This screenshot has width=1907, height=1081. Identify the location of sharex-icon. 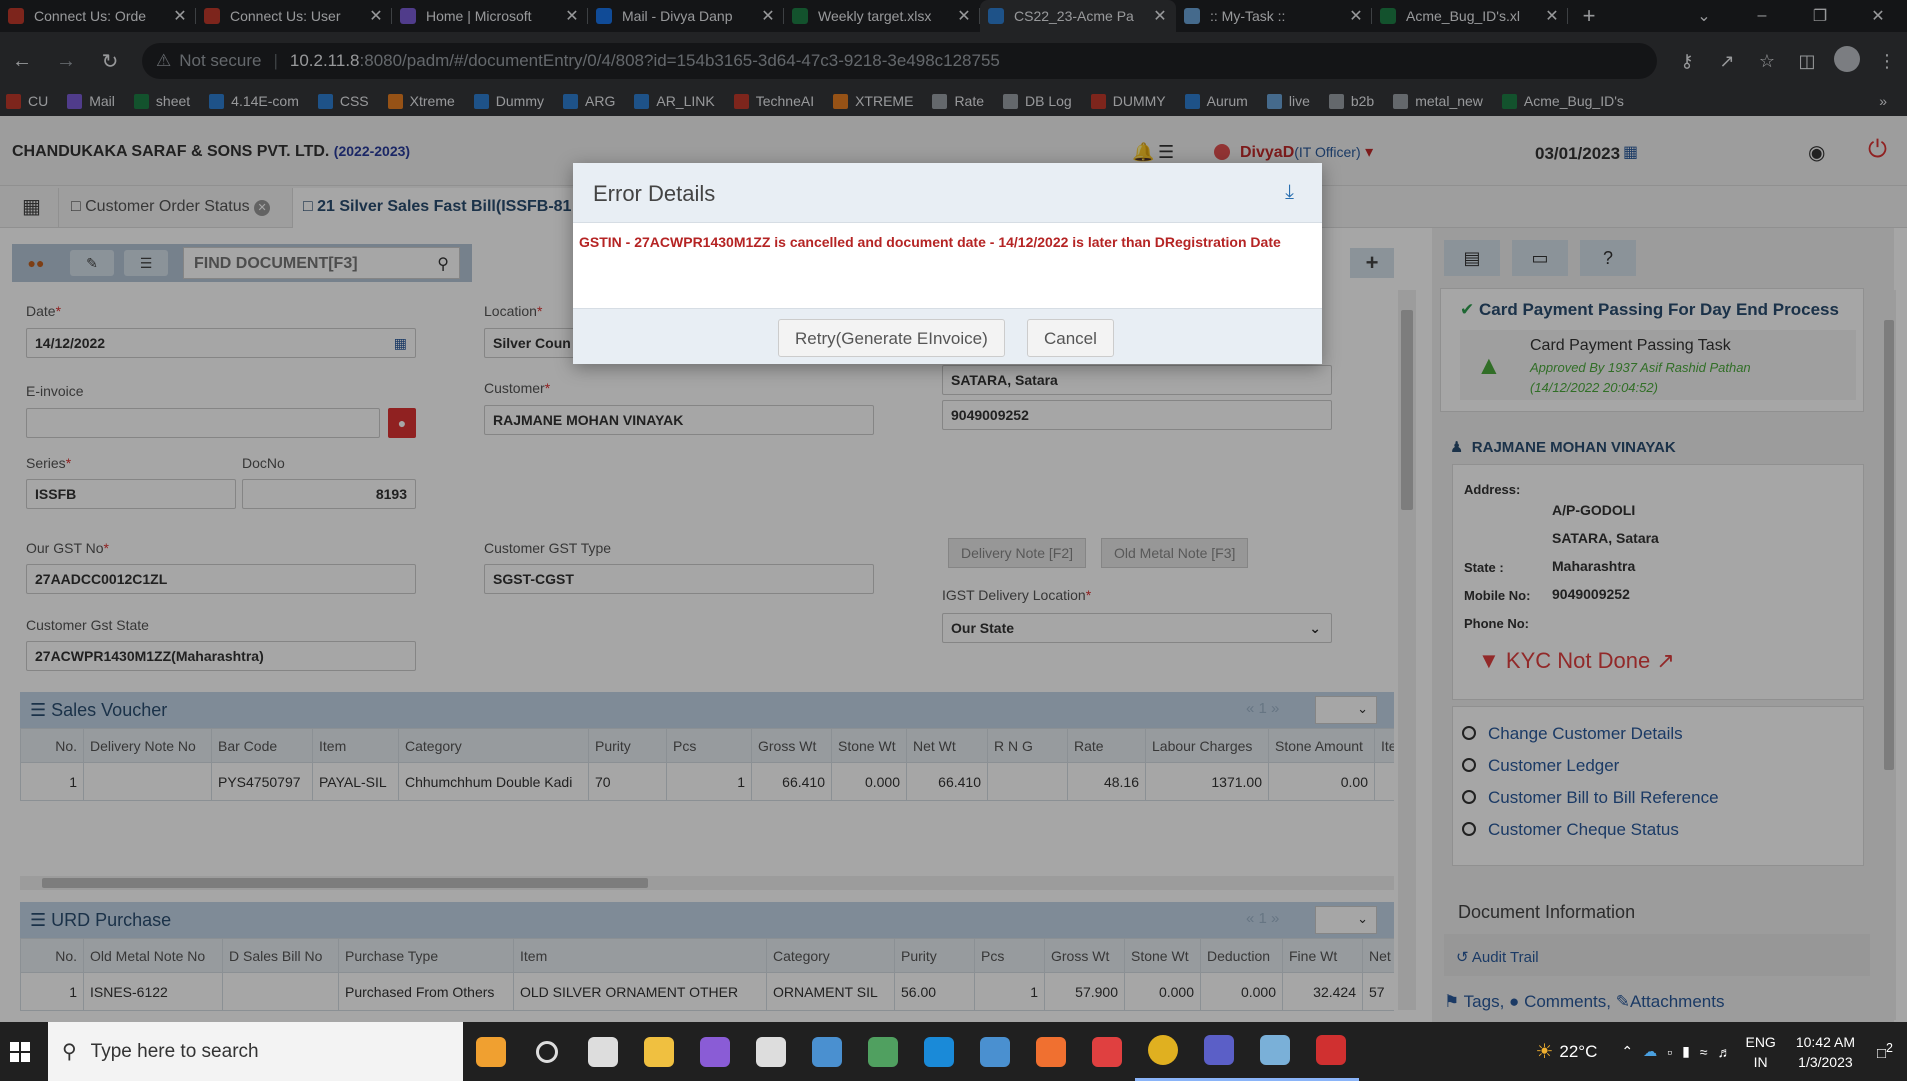
(995, 1051).